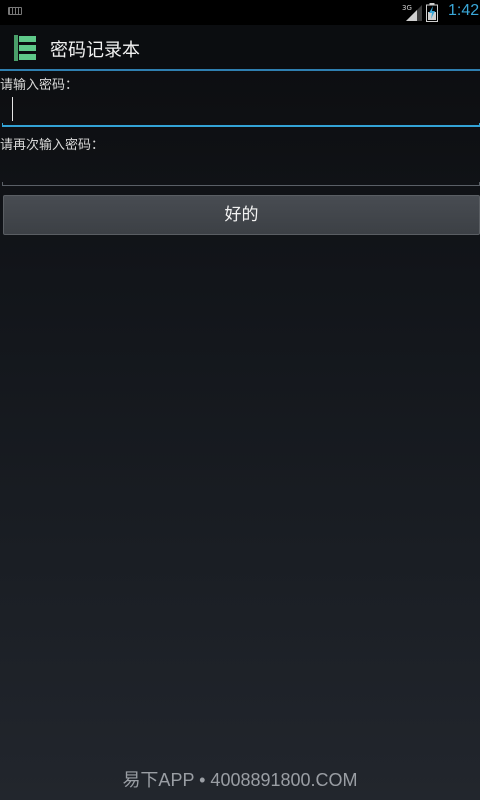  What do you see at coordinates (240, 48) in the screenshot?
I see `action-bar: 密码记录本` at bounding box center [240, 48].